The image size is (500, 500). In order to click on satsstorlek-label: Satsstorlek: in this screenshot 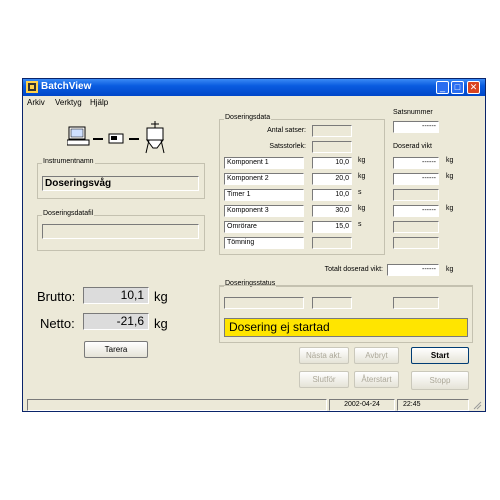, I will do `click(287, 146)`.